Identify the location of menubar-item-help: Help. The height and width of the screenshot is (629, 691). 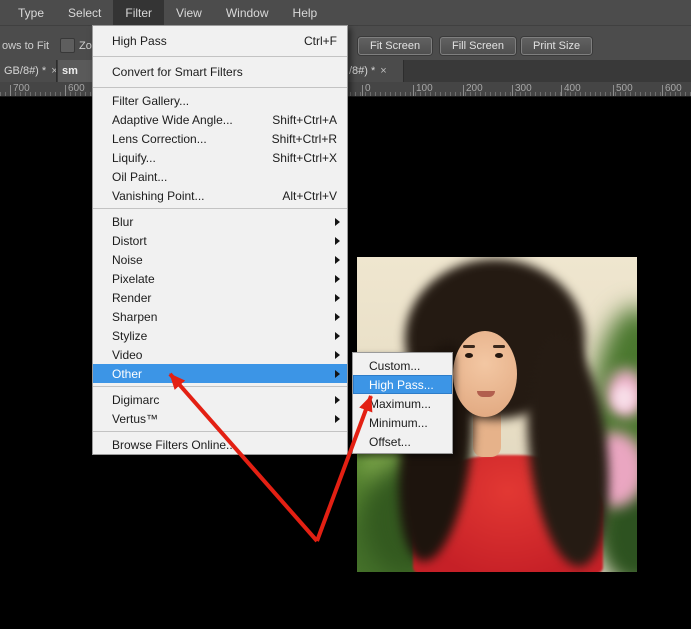
(305, 12).